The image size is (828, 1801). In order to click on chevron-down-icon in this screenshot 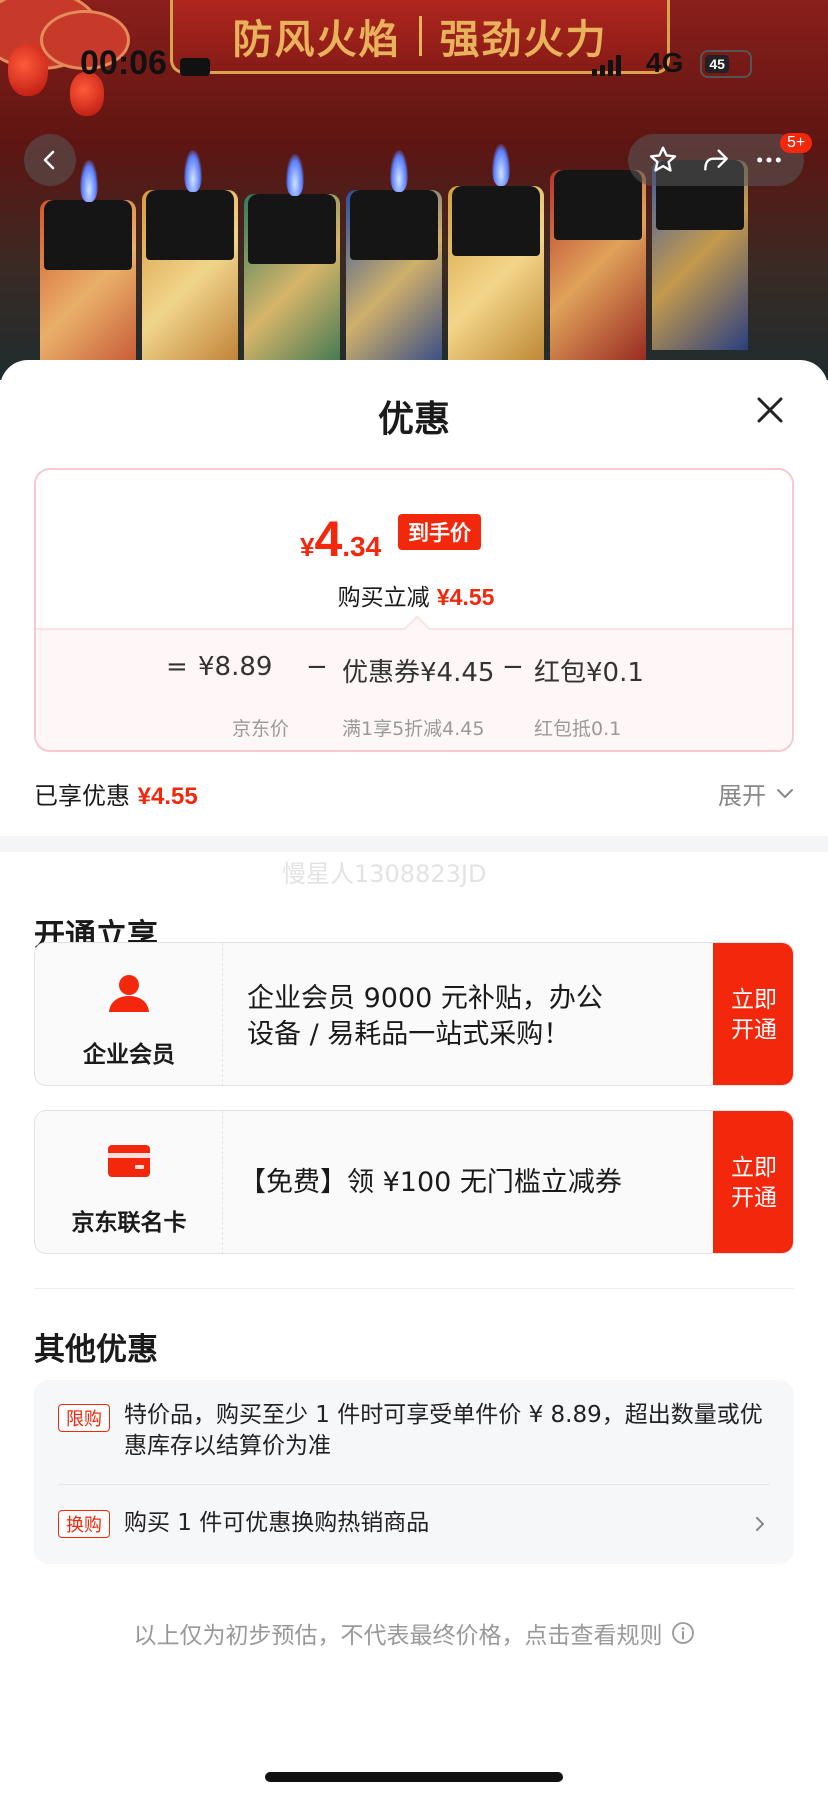, I will do `click(785, 793)`.